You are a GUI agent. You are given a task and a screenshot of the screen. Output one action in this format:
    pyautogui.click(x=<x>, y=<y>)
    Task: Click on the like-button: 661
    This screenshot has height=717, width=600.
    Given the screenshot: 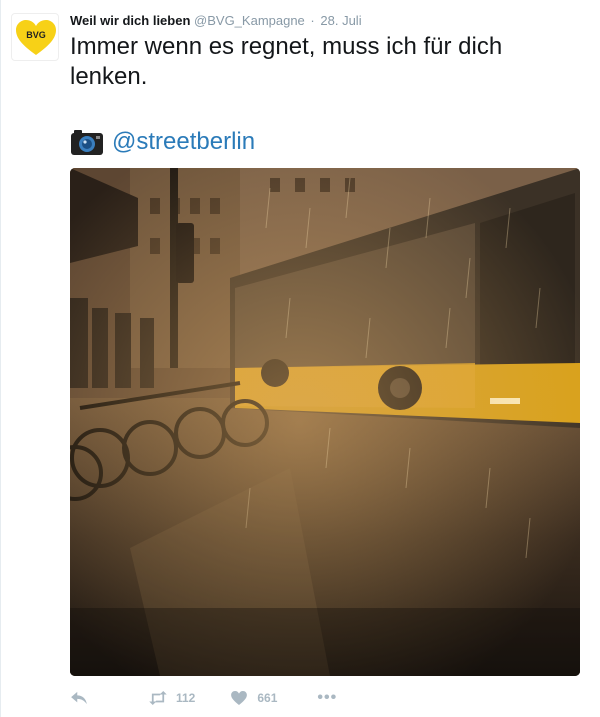 What is the action you would take?
    pyautogui.click(x=254, y=698)
    